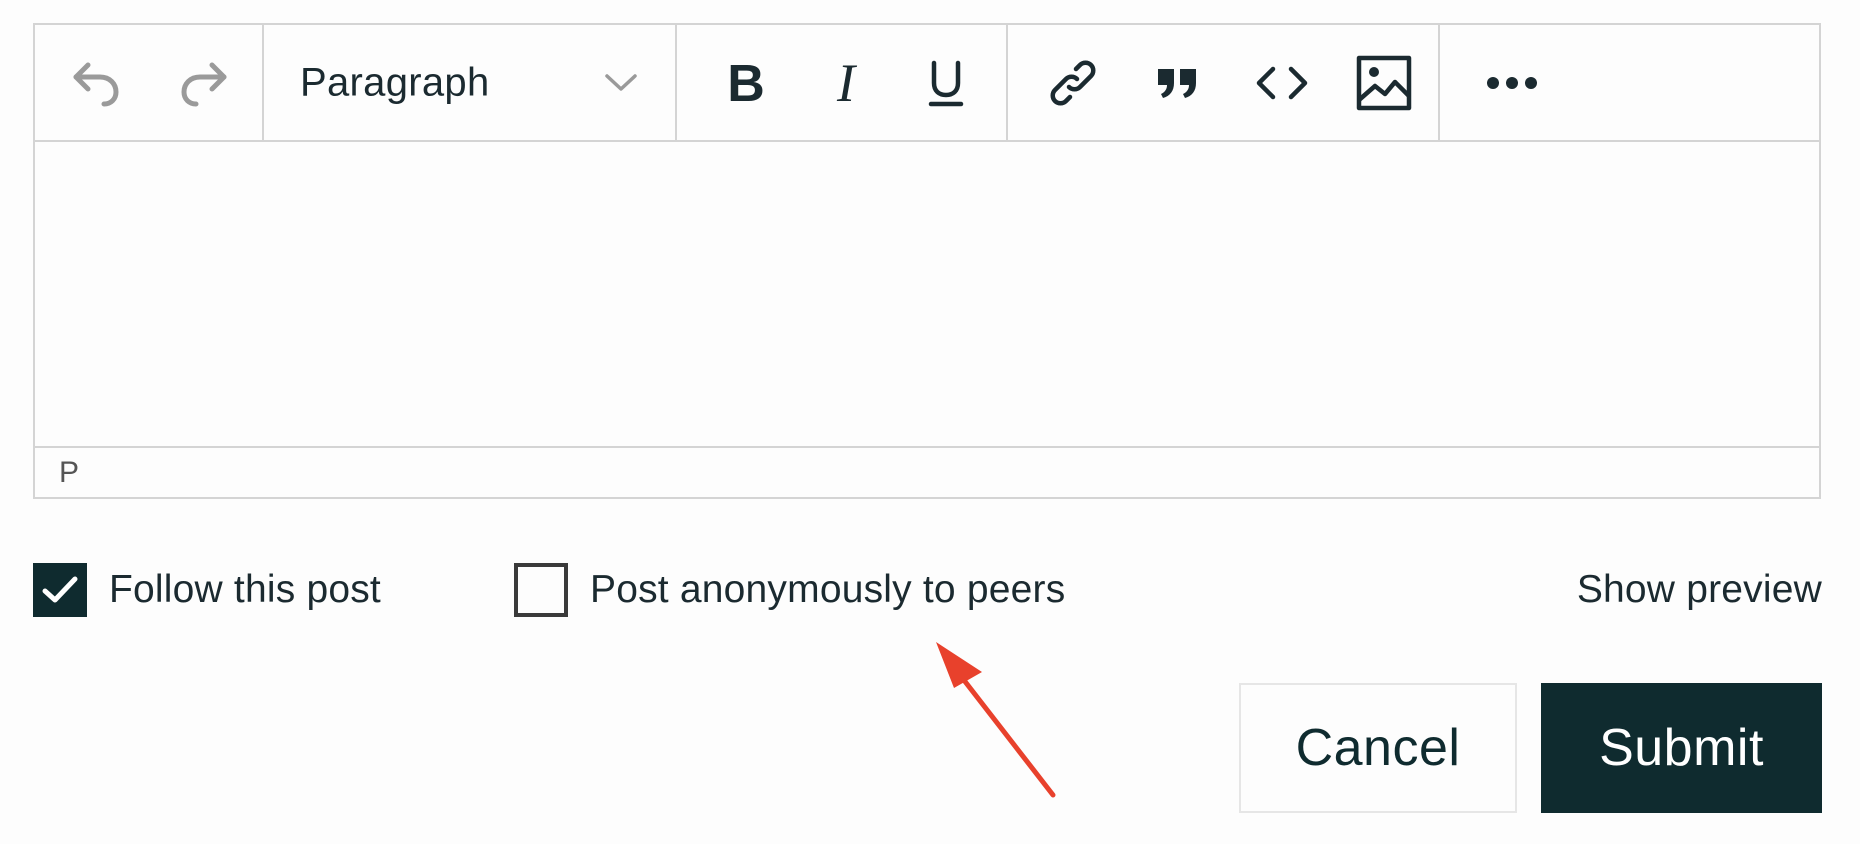  I want to click on code-icon, so click(1282, 83).